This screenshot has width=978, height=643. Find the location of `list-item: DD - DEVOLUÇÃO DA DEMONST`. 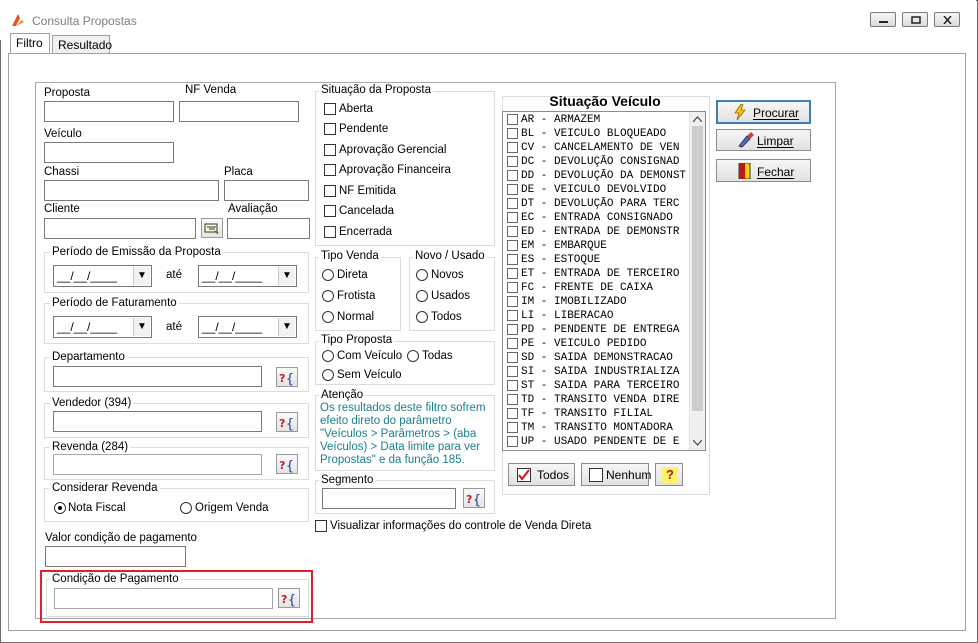

list-item: DD - DEVOLUÇÃO DA DEMONST is located at coordinates (599, 176).